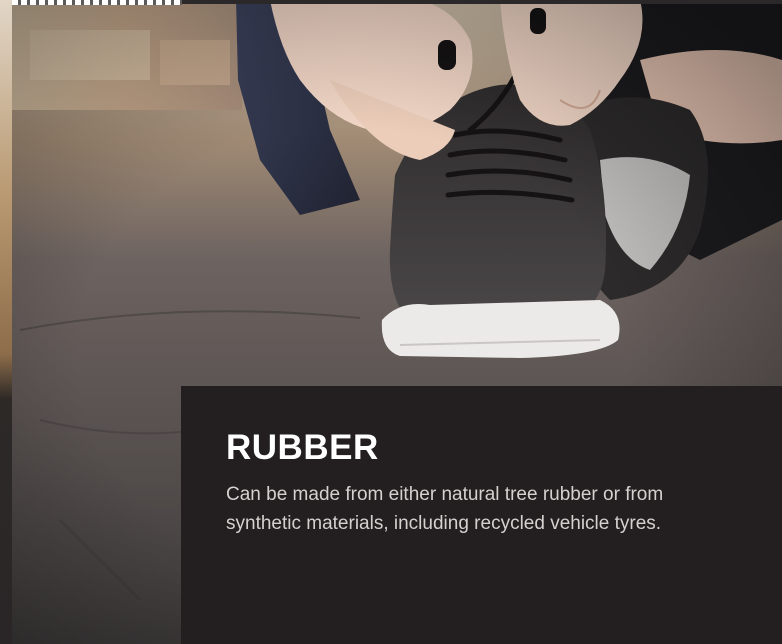  What do you see at coordinates (6, 322) in the screenshot?
I see `adjacent-slide-edge` at bounding box center [6, 322].